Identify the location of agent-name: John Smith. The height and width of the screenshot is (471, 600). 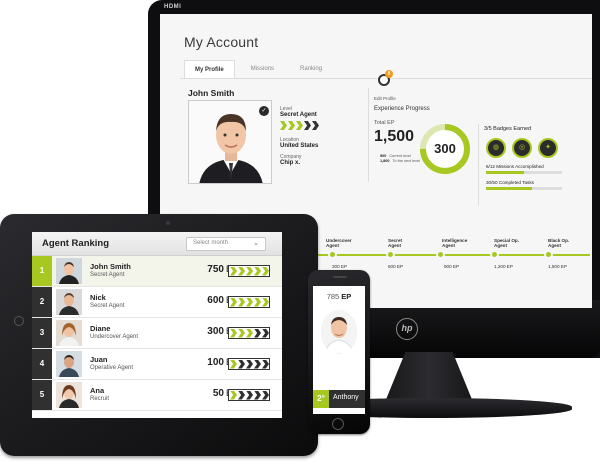
(110, 266).